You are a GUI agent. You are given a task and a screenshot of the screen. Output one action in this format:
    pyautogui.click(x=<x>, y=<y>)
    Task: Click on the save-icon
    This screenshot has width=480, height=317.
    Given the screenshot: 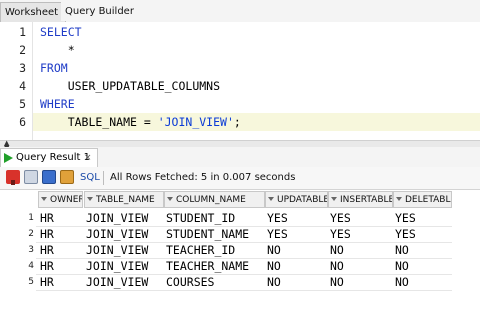 What is the action you would take?
    pyautogui.click(x=49, y=177)
    